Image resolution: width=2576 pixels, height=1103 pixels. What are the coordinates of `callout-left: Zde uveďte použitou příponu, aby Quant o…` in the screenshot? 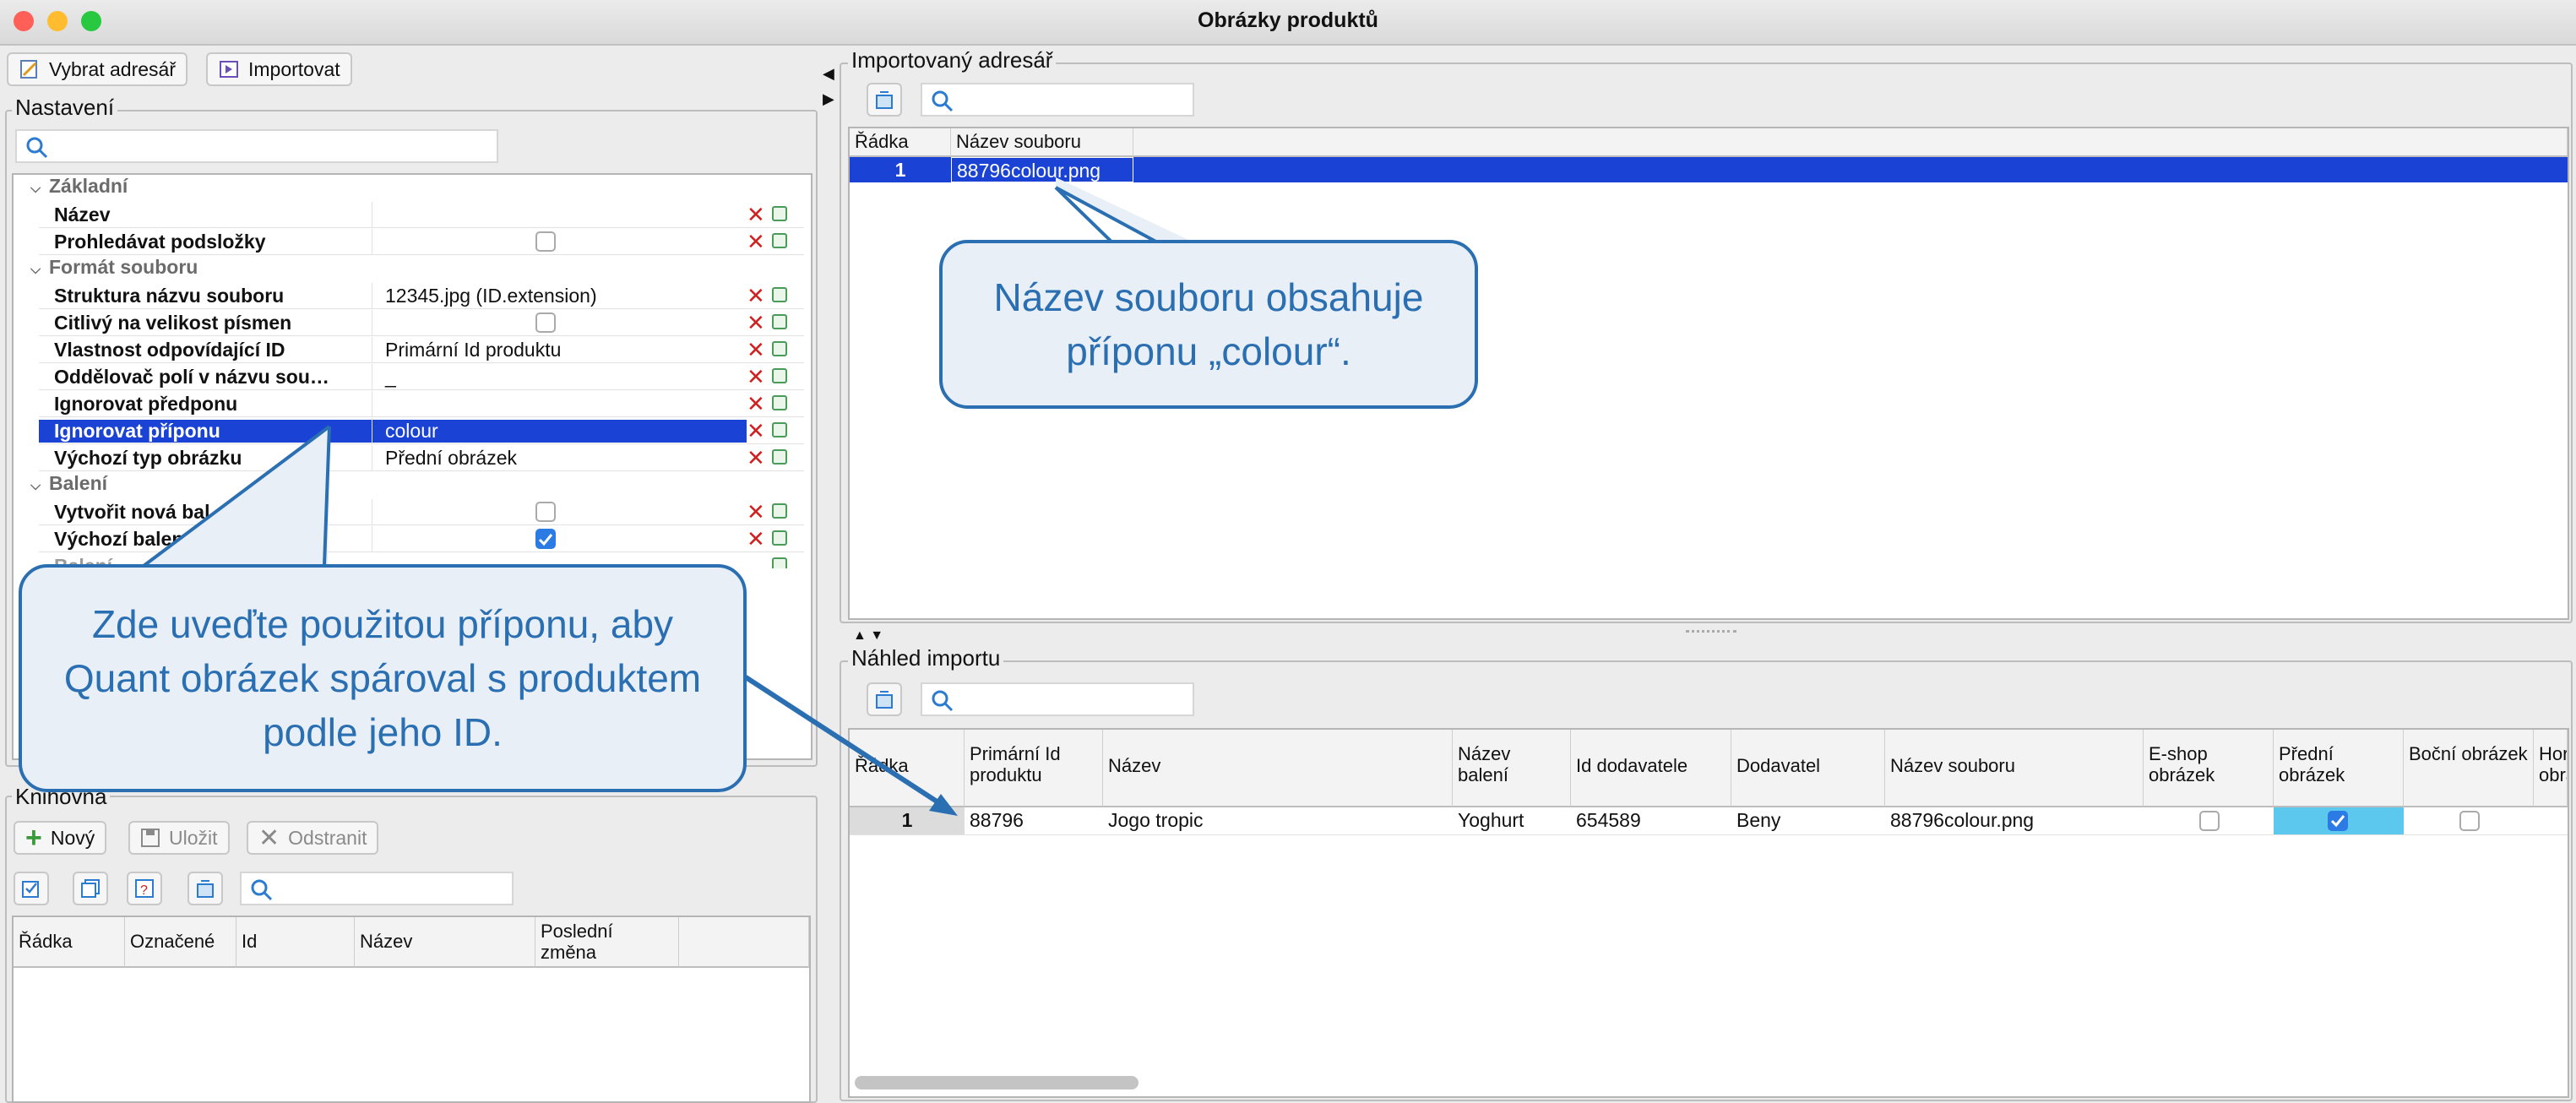 It's located at (383, 678).